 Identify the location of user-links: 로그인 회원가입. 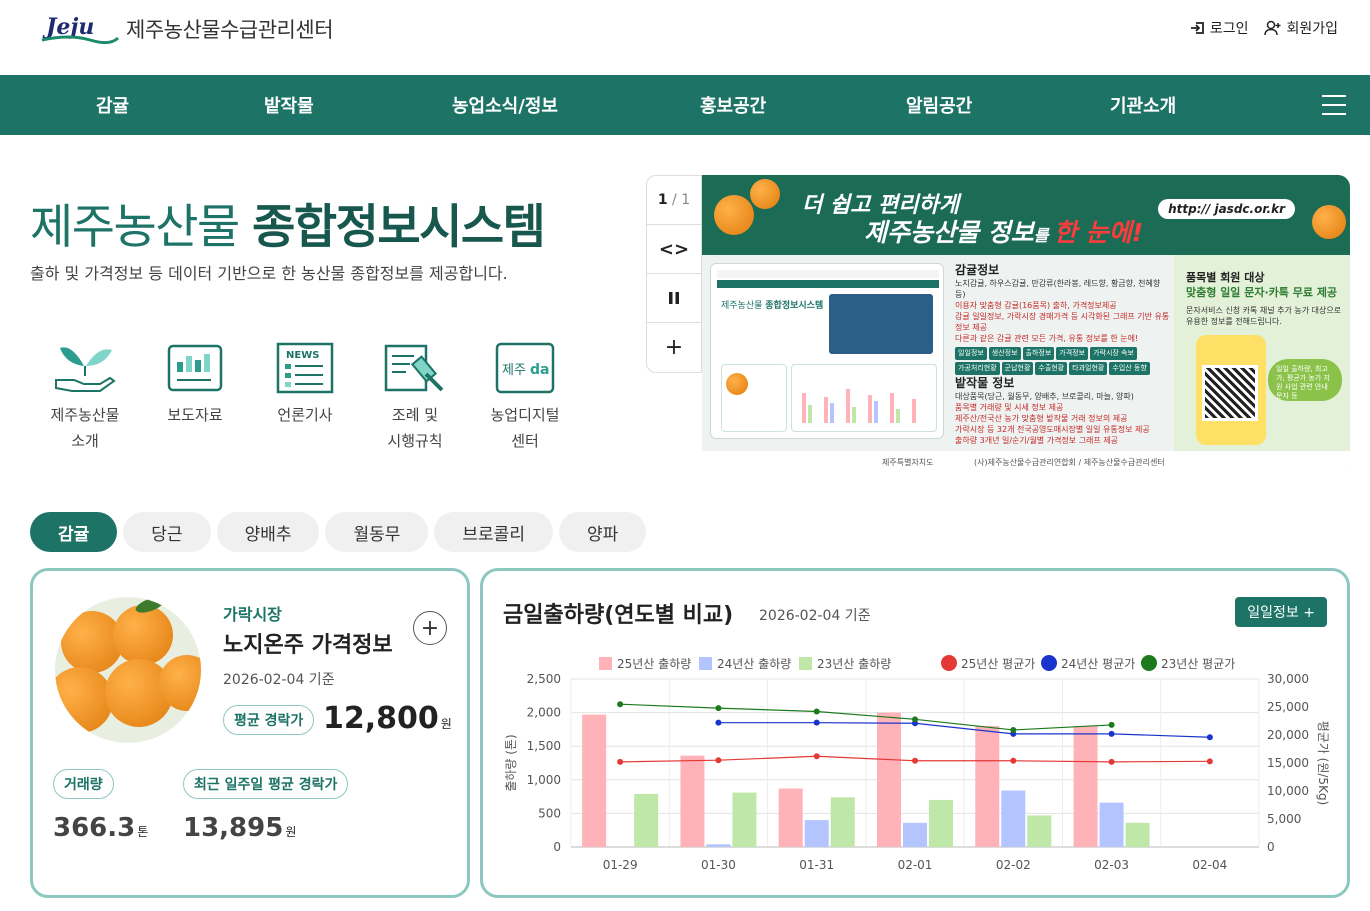
(1264, 28).